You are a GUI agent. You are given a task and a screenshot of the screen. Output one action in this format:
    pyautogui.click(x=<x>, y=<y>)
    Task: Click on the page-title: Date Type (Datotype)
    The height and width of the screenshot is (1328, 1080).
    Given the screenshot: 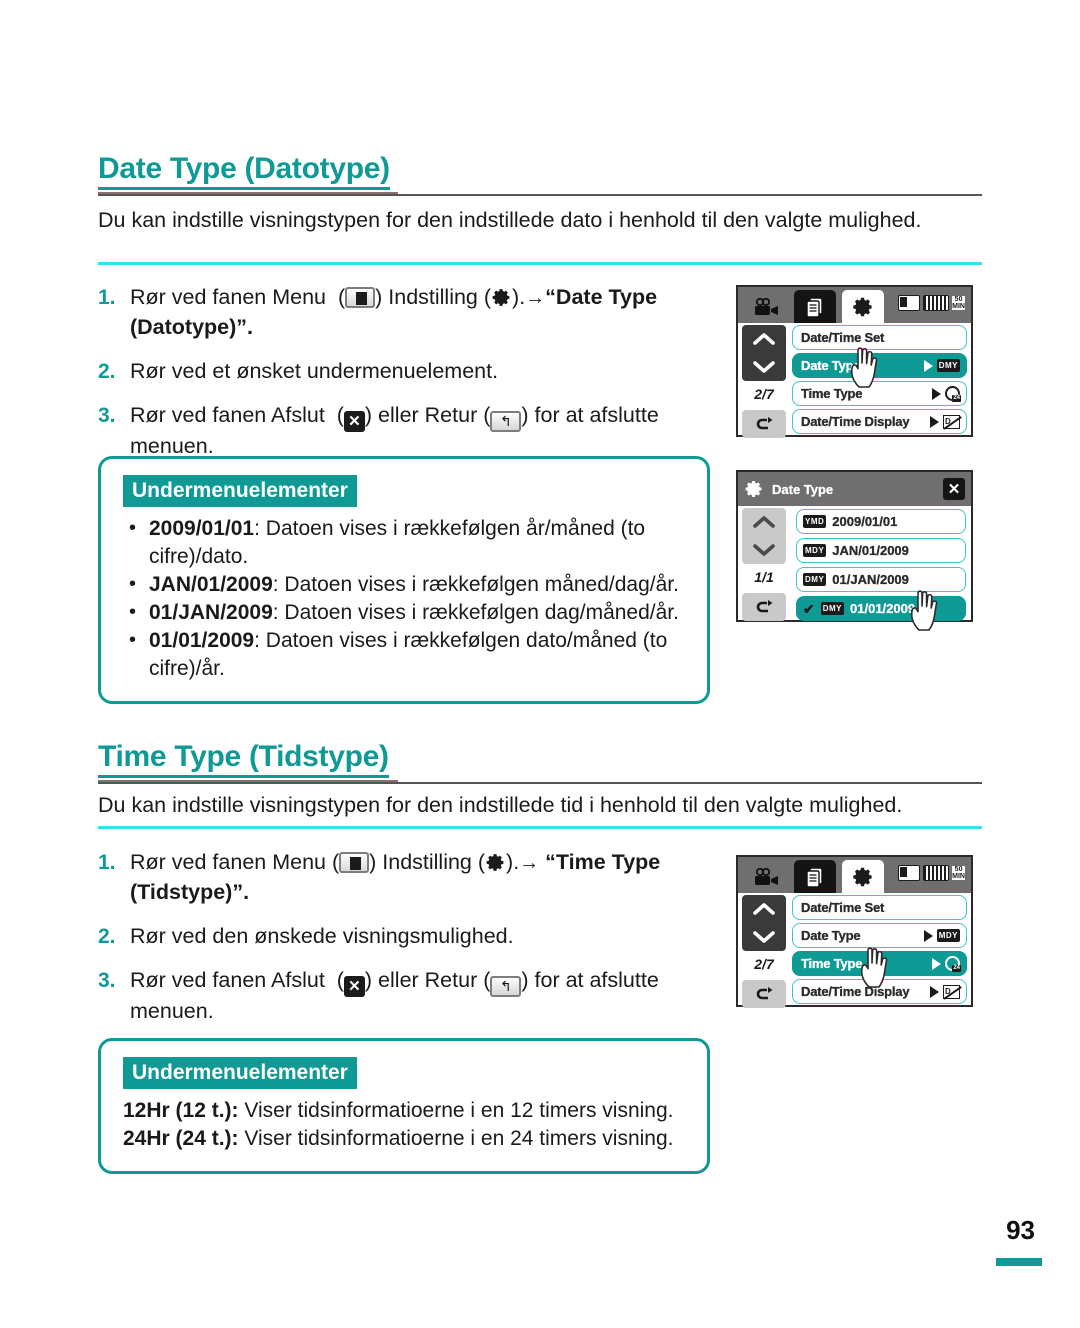 What is the action you would take?
    pyautogui.click(x=244, y=171)
    